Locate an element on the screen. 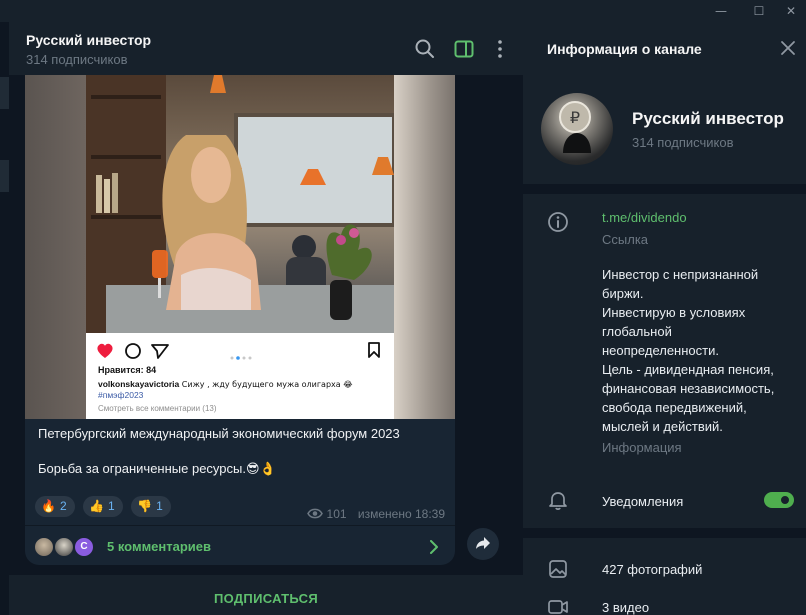  commenter-avatar: C is located at coordinates (84, 547).